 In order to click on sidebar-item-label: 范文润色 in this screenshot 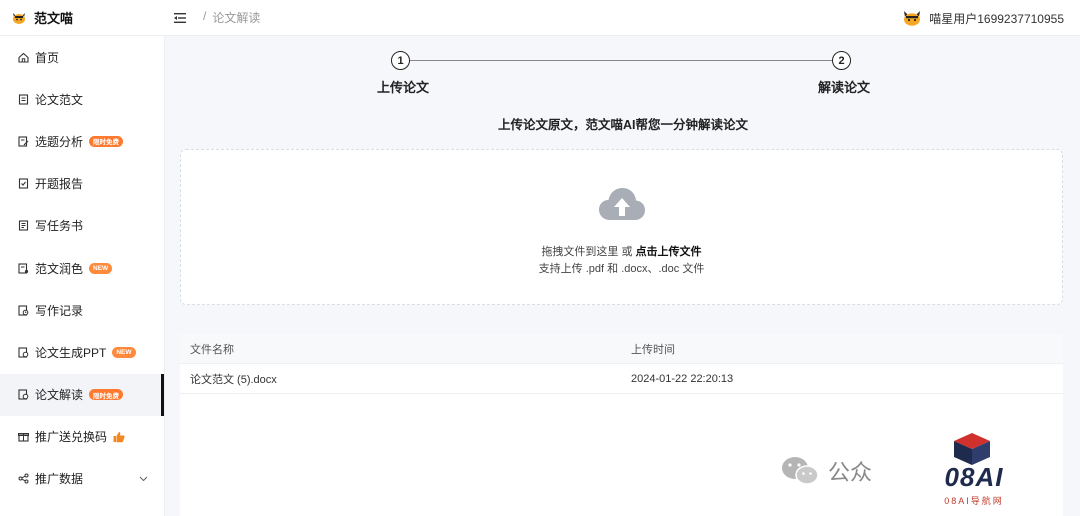, I will do `click(59, 268)`.